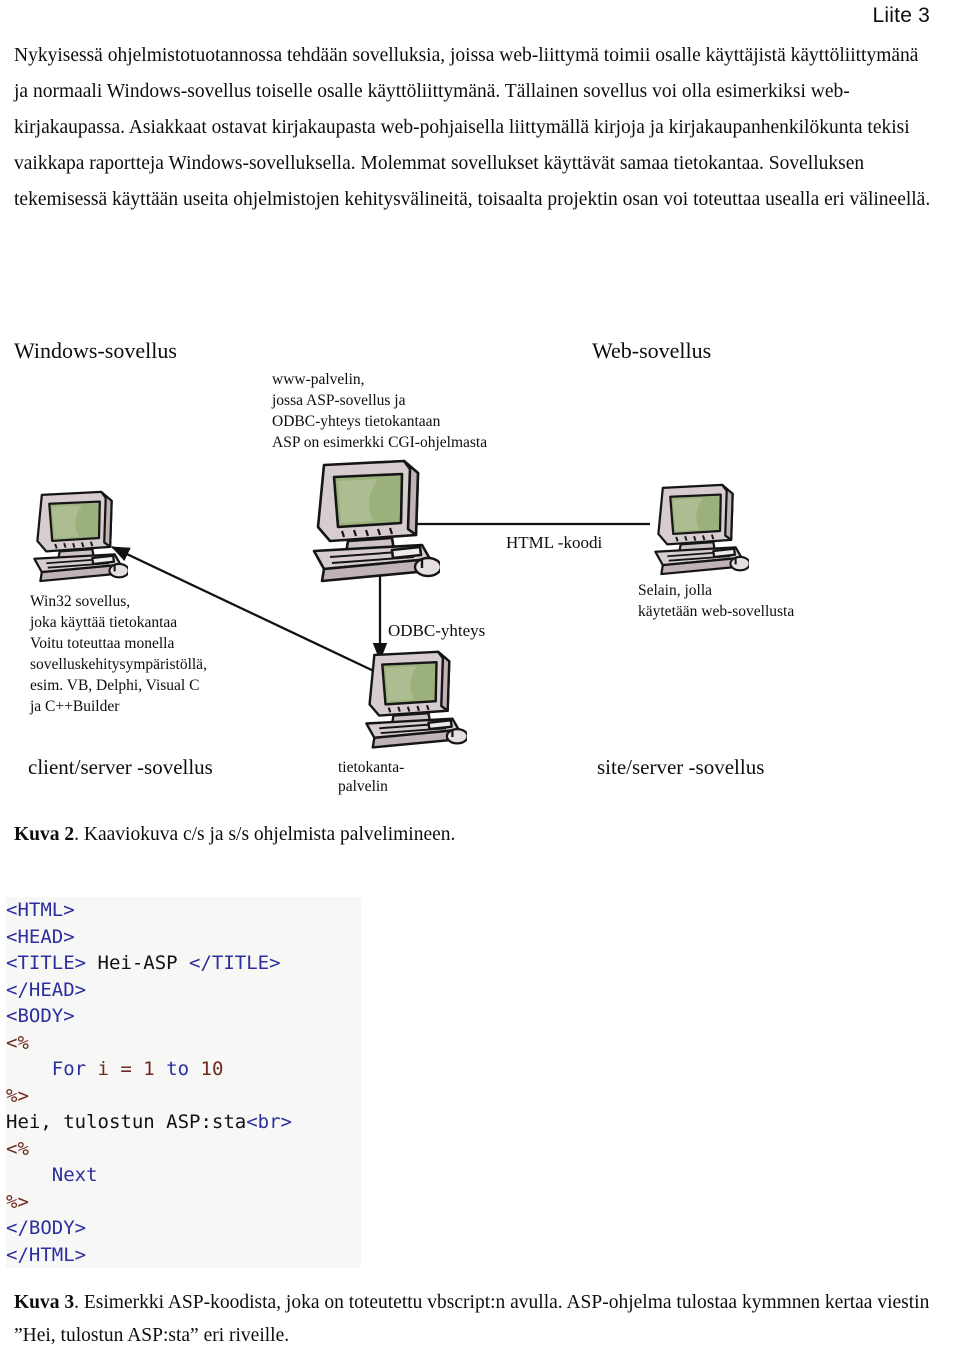  I want to click on computer-icon-win32-client, so click(76, 535).